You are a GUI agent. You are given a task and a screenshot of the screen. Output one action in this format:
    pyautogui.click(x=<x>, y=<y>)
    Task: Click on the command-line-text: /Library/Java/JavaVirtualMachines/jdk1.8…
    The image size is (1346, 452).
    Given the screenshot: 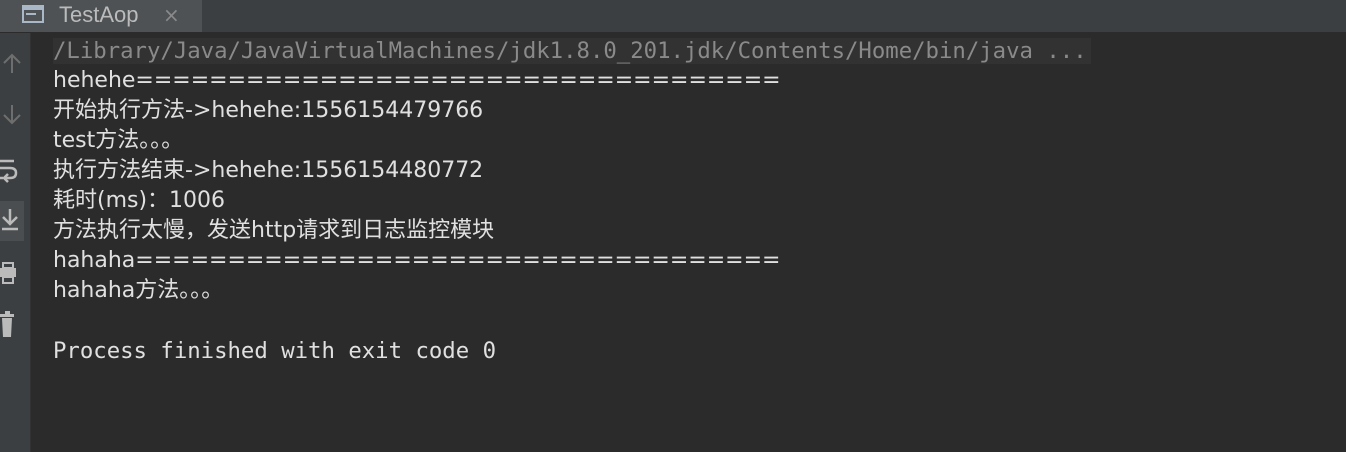 What is the action you would take?
    pyautogui.click(x=572, y=51)
    